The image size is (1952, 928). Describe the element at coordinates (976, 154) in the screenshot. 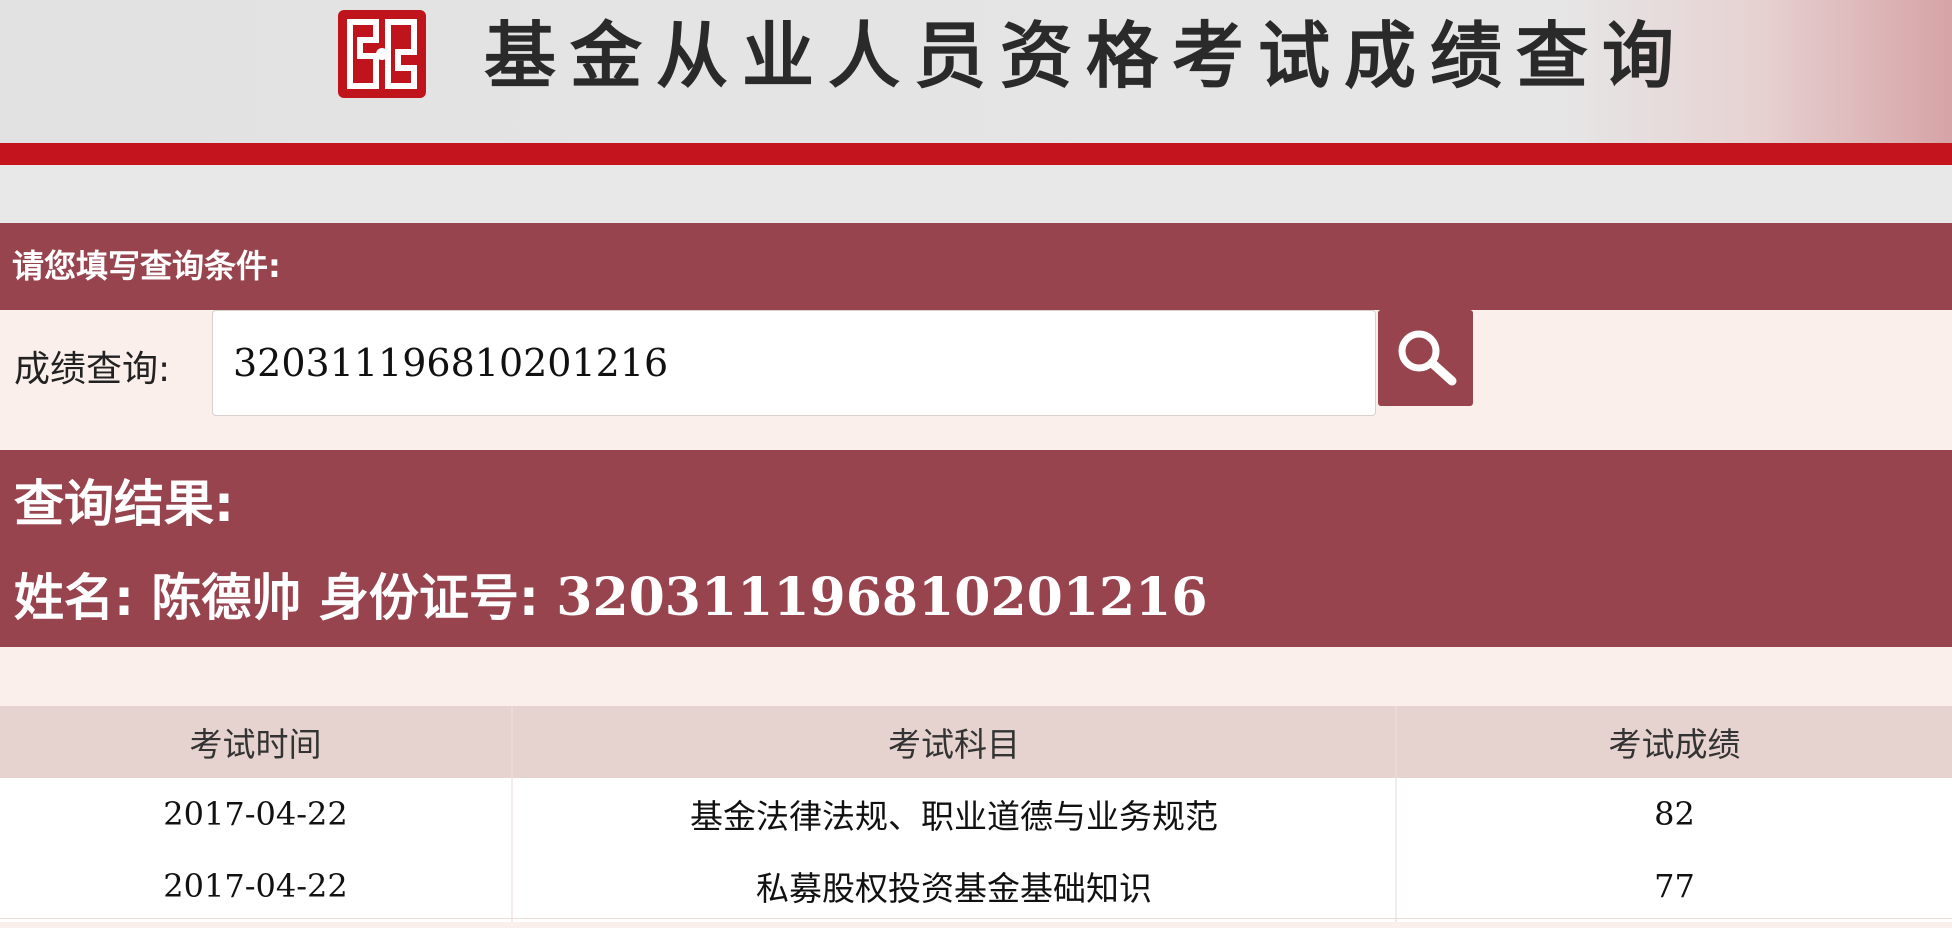

I see `header-divider` at that location.